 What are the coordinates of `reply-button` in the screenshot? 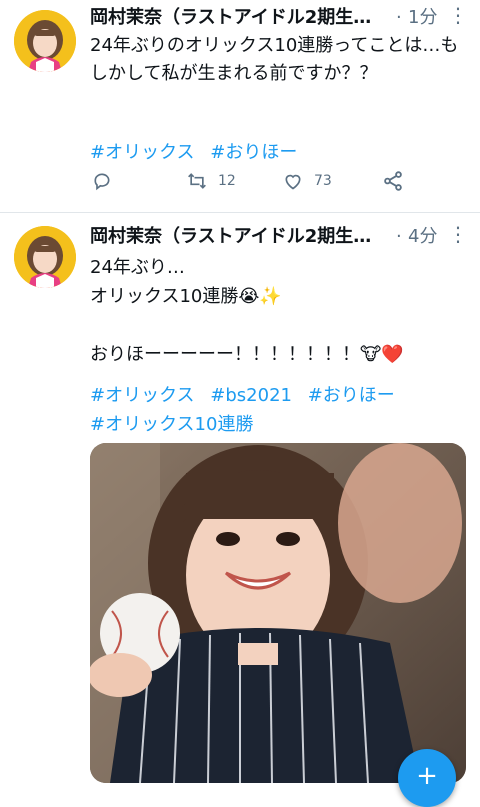 It's located at (107, 181).